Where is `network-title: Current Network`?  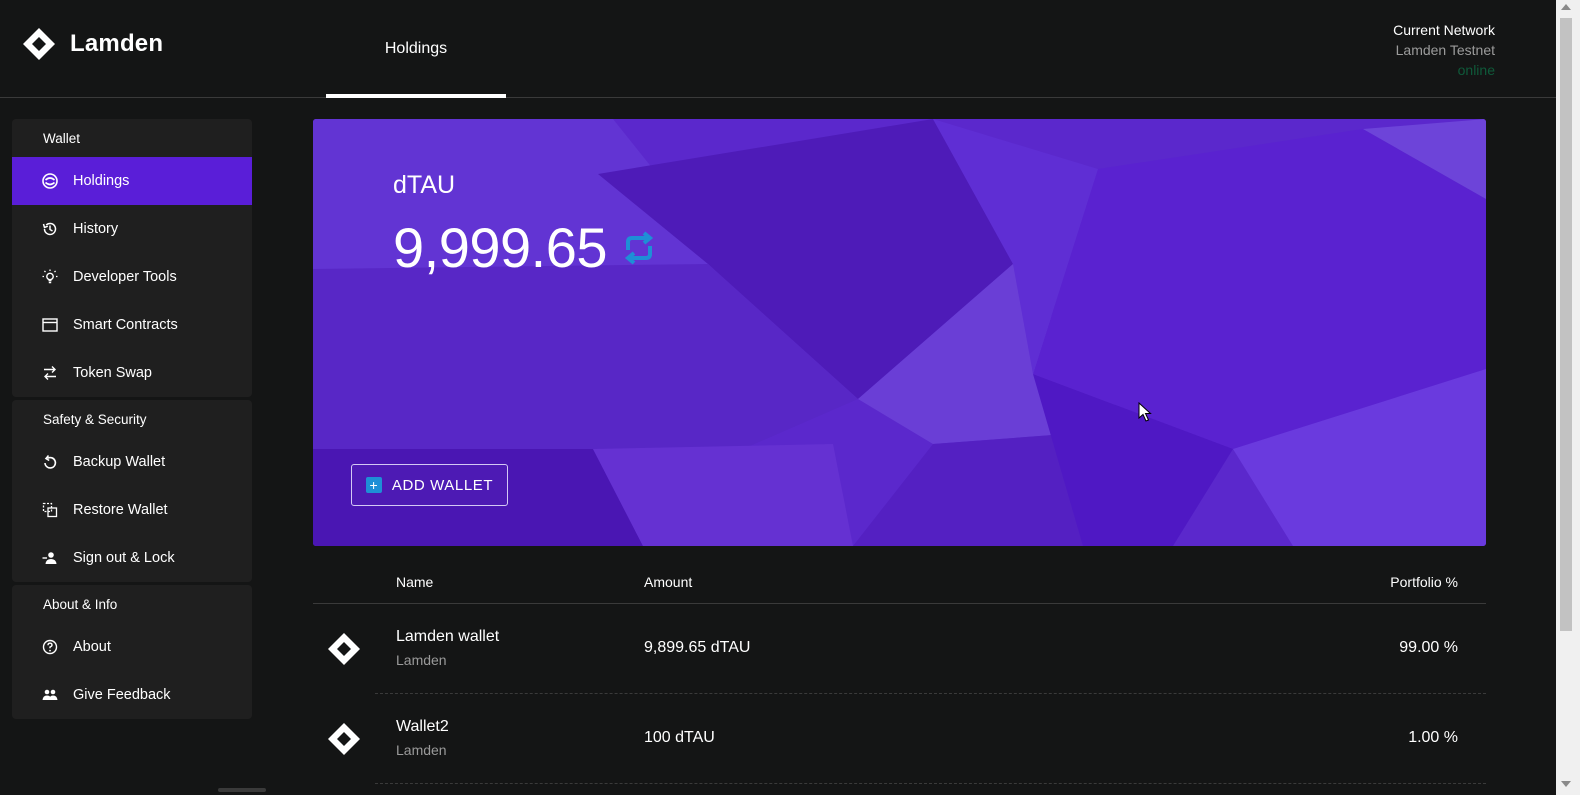
network-title: Current Network is located at coordinates (1444, 30).